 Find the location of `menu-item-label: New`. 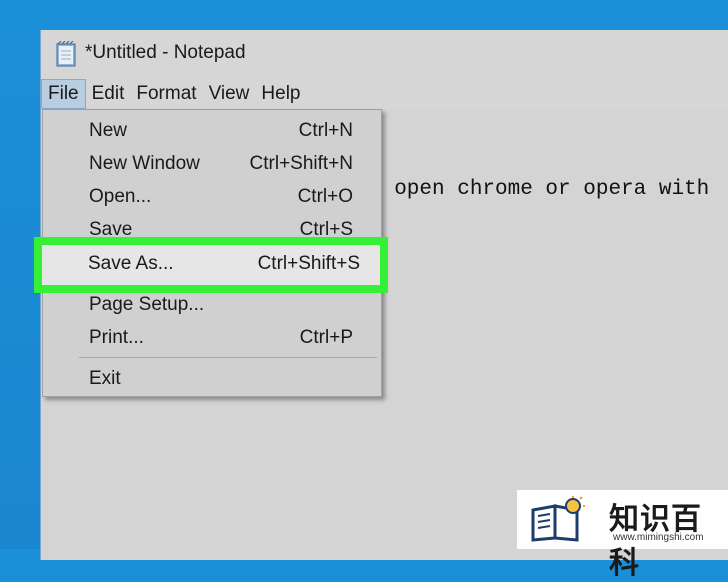

menu-item-label: New is located at coordinates (108, 130).